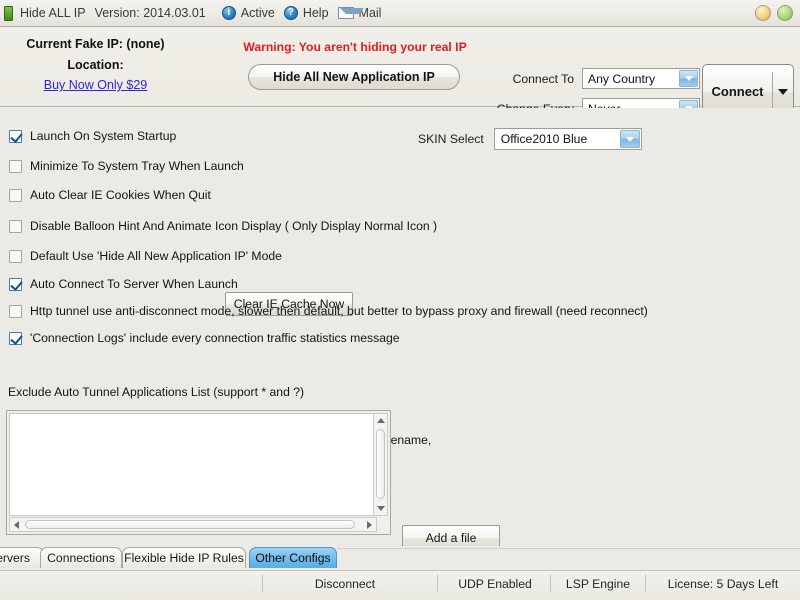  I want to click on hide-all-new-application-ip-button: Hide All New Application IP, so click(354, 77).